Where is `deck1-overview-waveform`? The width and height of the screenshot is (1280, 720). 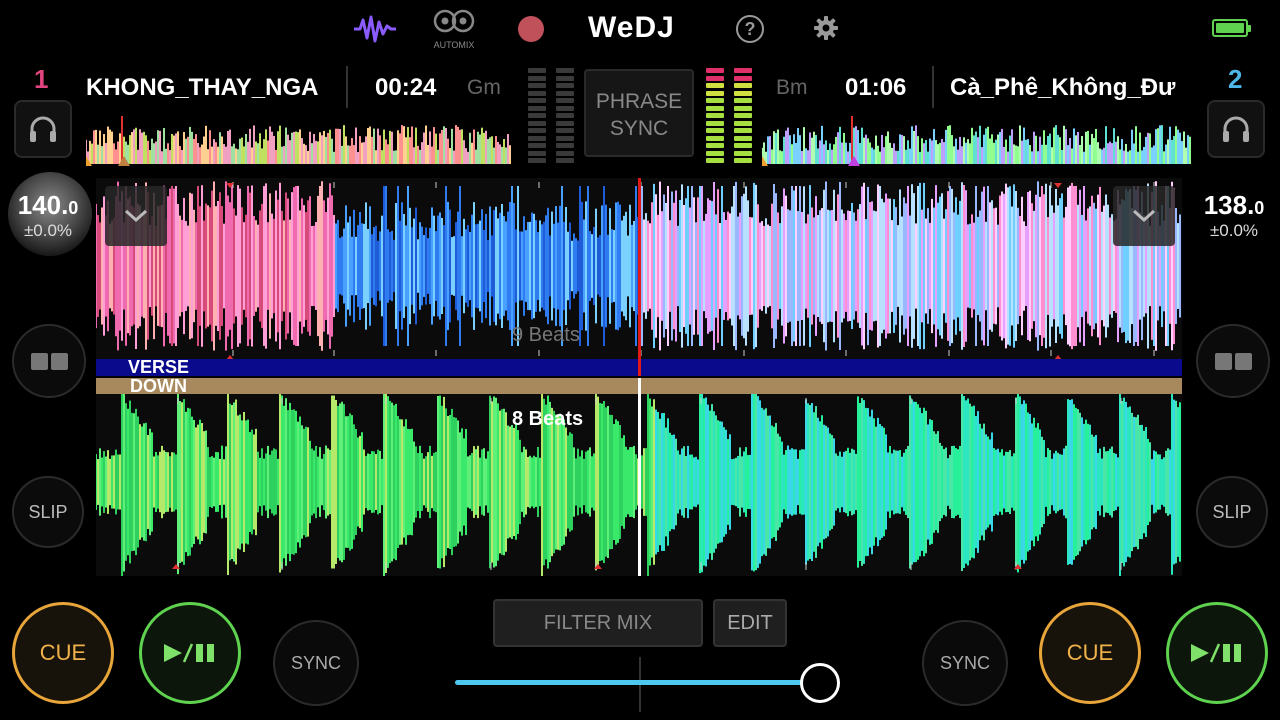 deck1-overview-waveform is located at coordinates (299, 141).